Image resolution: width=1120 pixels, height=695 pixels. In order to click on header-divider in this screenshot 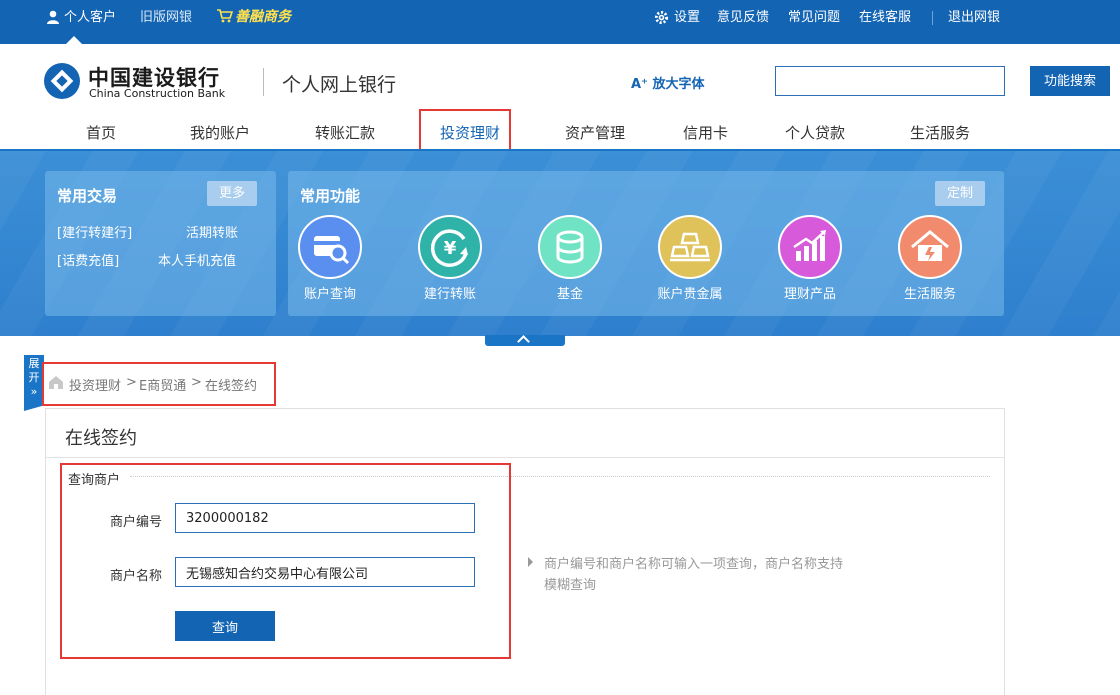, I will do `click(263, 82)`.